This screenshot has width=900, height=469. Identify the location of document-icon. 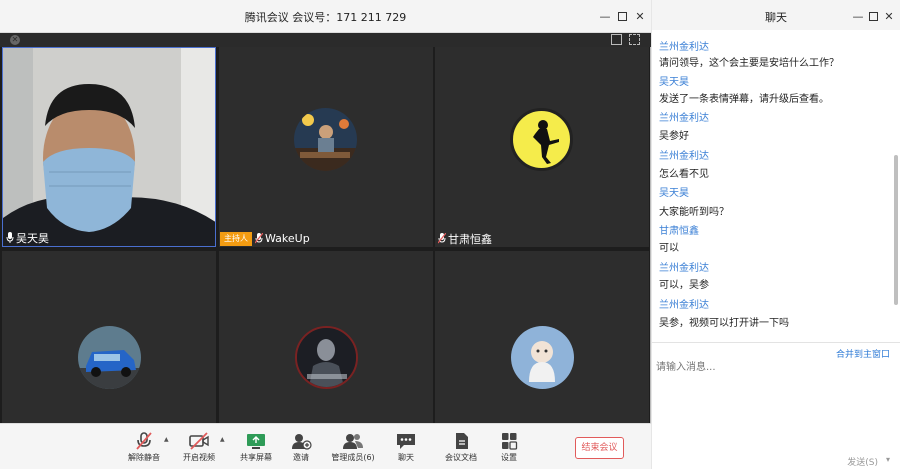
(462, 441).